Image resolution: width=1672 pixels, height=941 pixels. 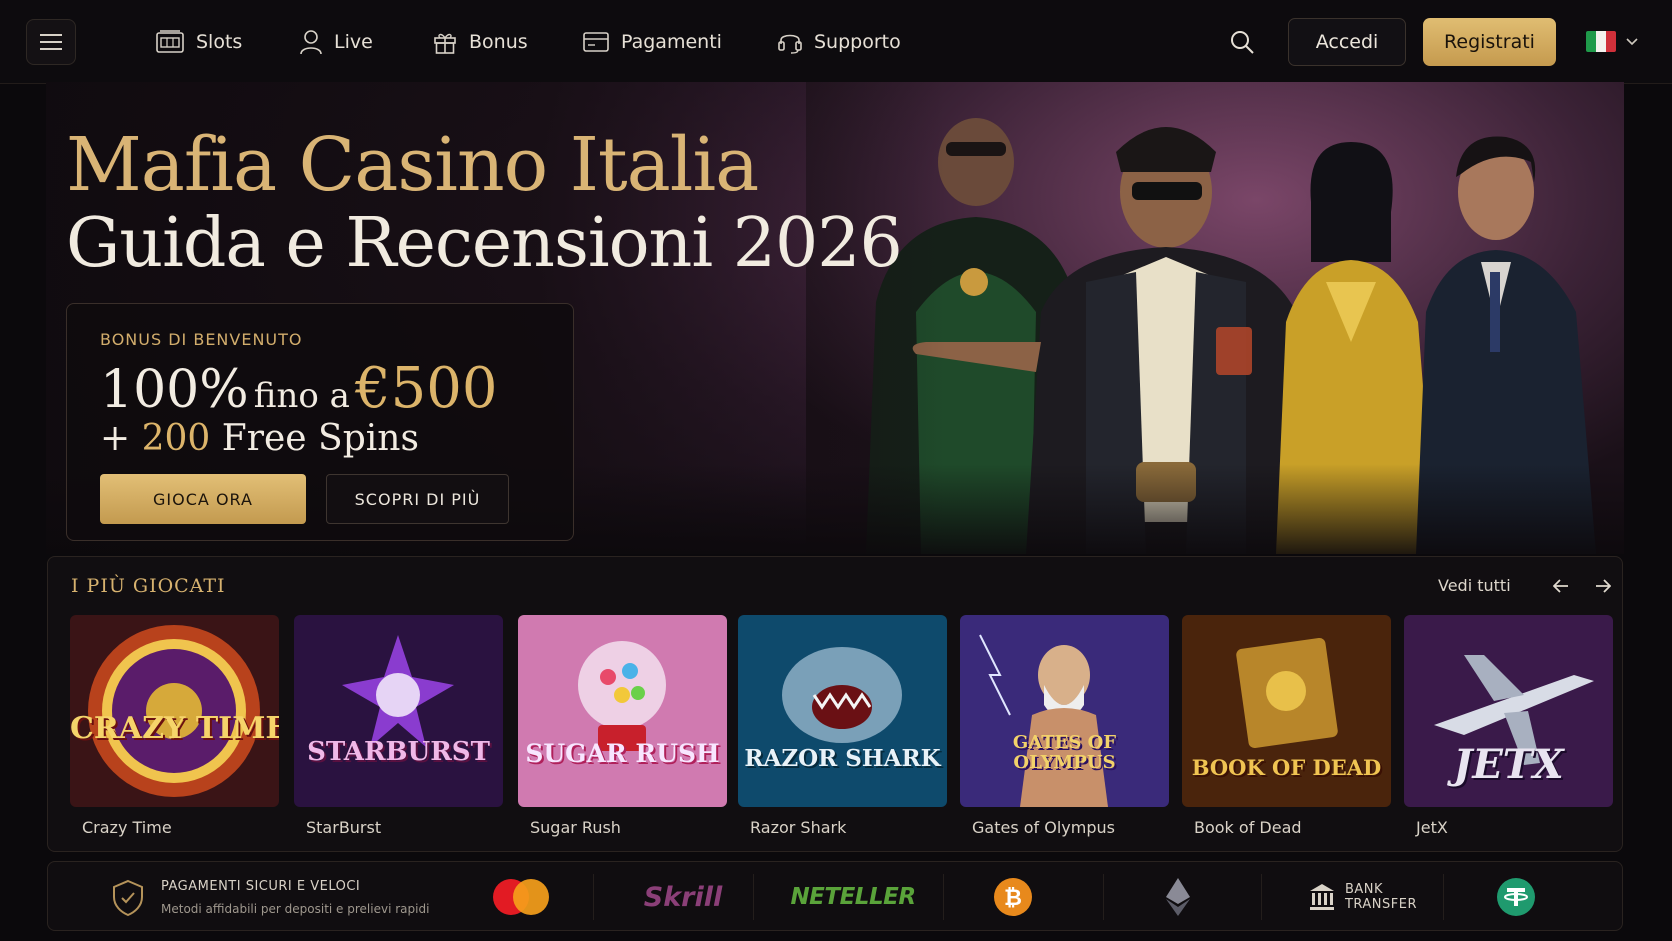 What do you see at coordinates (575, 827) in the screenshot?
I see `game-name: Sugar Rush` at bounding box center [575, 827].